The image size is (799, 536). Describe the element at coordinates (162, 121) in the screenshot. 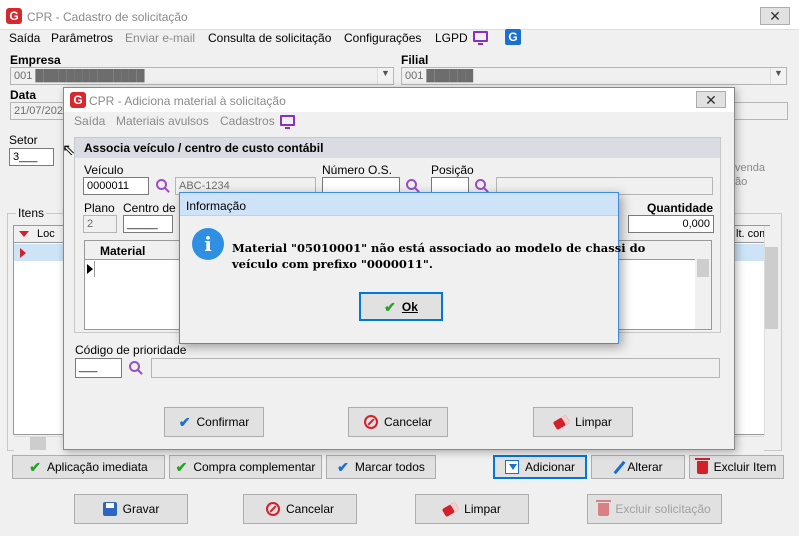

I see `sub-menu-materiais-avulsos: Materiais avulsos` at that location.